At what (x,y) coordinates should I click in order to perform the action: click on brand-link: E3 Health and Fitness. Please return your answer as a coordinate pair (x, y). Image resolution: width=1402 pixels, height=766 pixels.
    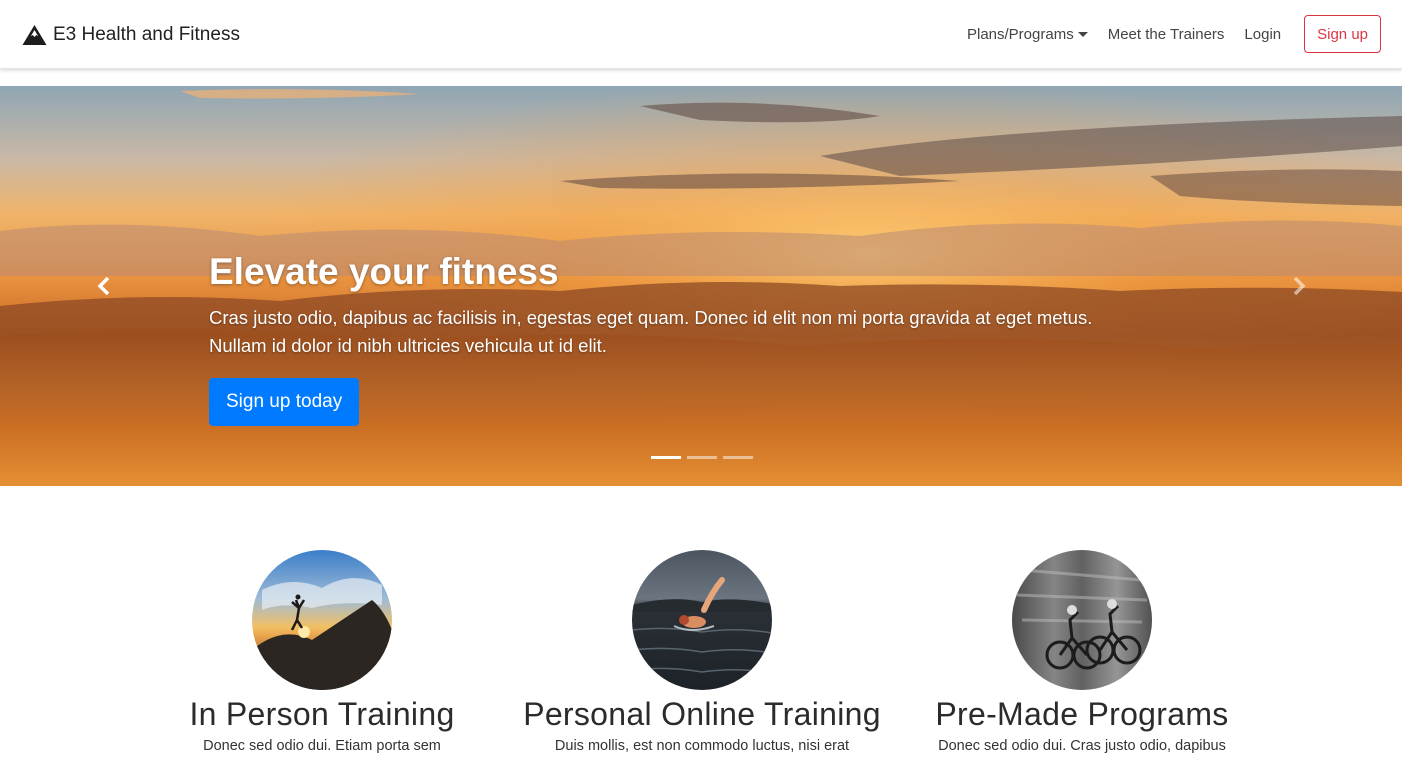
    Looking at the image, I should click on (131, 35).